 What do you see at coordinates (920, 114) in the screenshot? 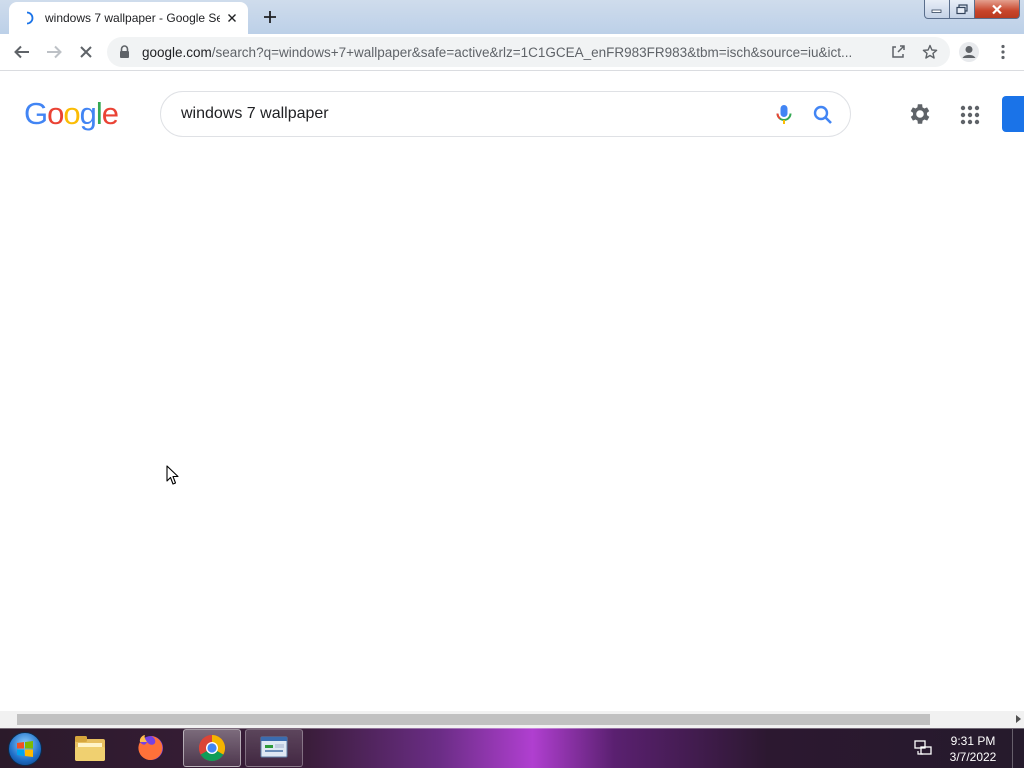
I see `gear-icon` at bounding box center [920, 114].